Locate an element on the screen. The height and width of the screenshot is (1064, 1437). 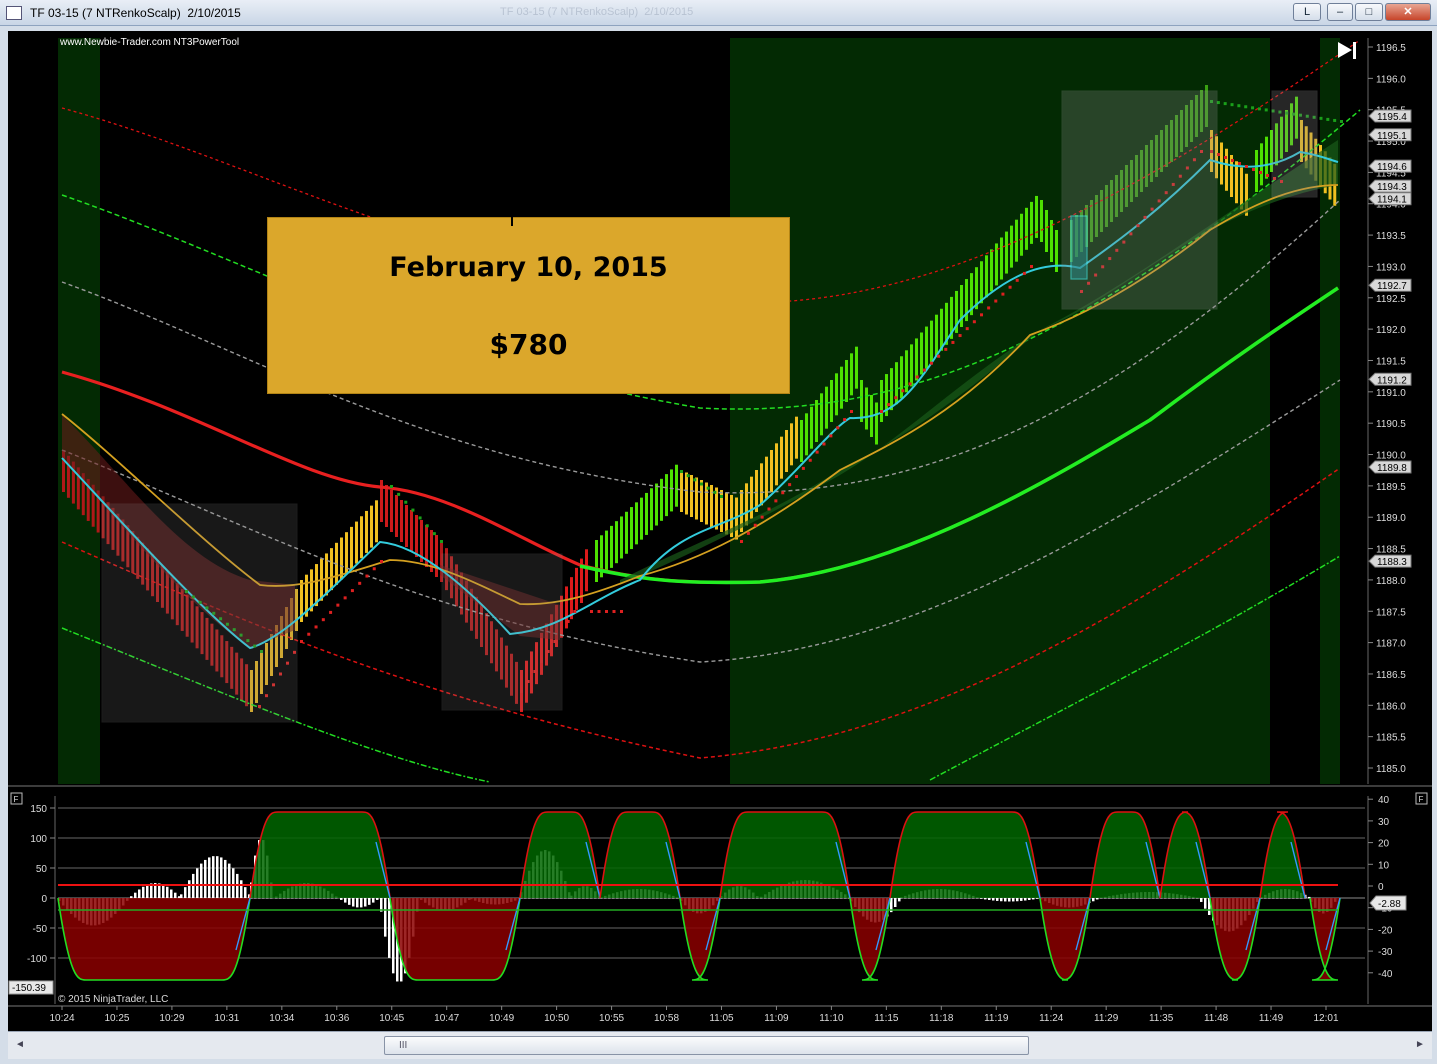
osc-right-tick-label: -30 is located at coordinates (1385, 952).